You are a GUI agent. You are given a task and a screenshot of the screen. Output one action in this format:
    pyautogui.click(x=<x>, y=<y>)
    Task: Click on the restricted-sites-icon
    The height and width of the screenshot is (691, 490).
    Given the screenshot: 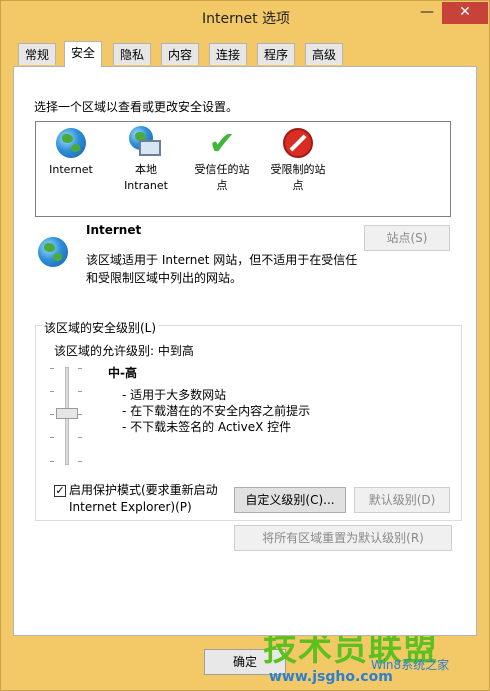 What is the action you would take?
    pyautogui.click(x=298, y=143)
    